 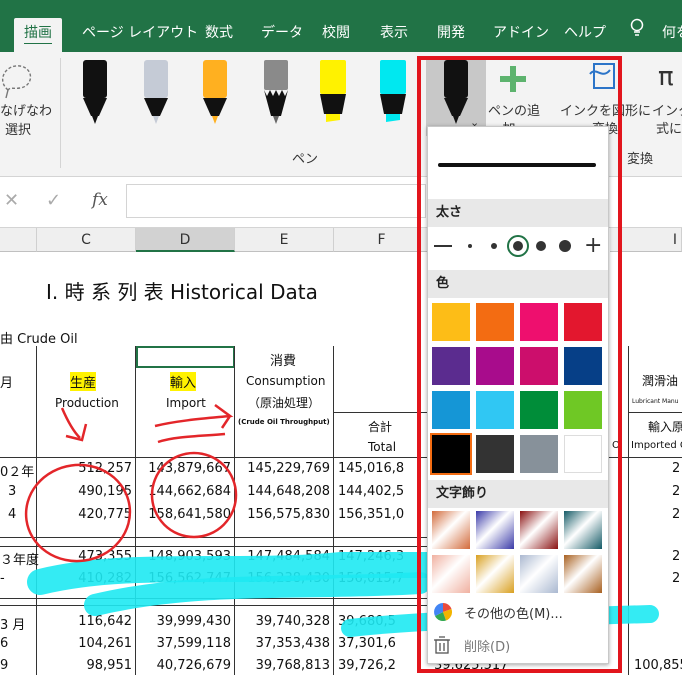 I want to click on formula-input, so click(x=276, y=201).